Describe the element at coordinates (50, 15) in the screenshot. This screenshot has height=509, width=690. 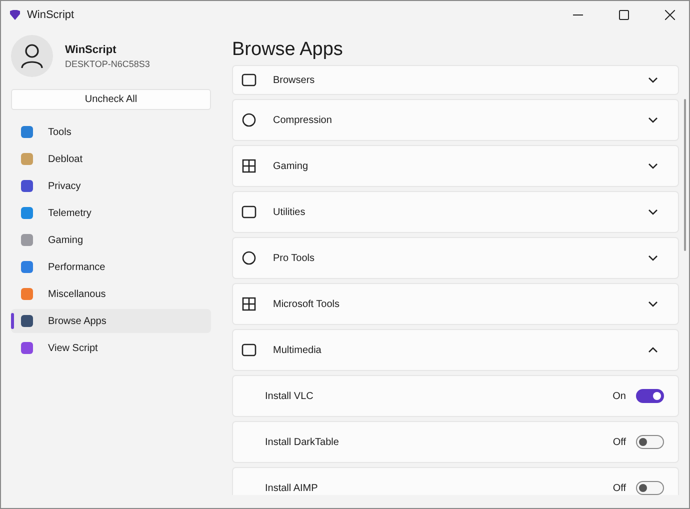
I see `window-title: WinScript` at that location.